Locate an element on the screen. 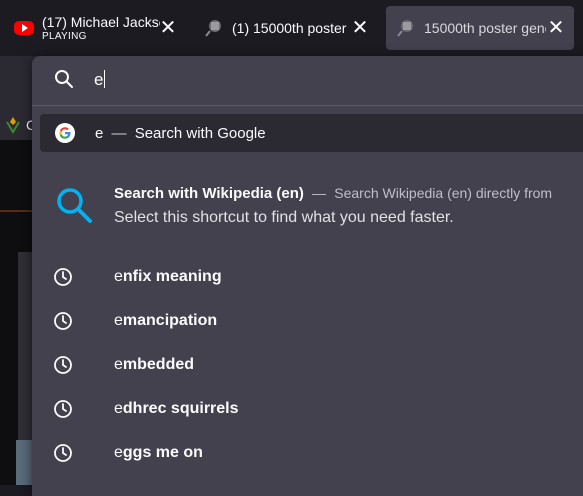  completion-part: mancipation is located at coordinates (170, 320).